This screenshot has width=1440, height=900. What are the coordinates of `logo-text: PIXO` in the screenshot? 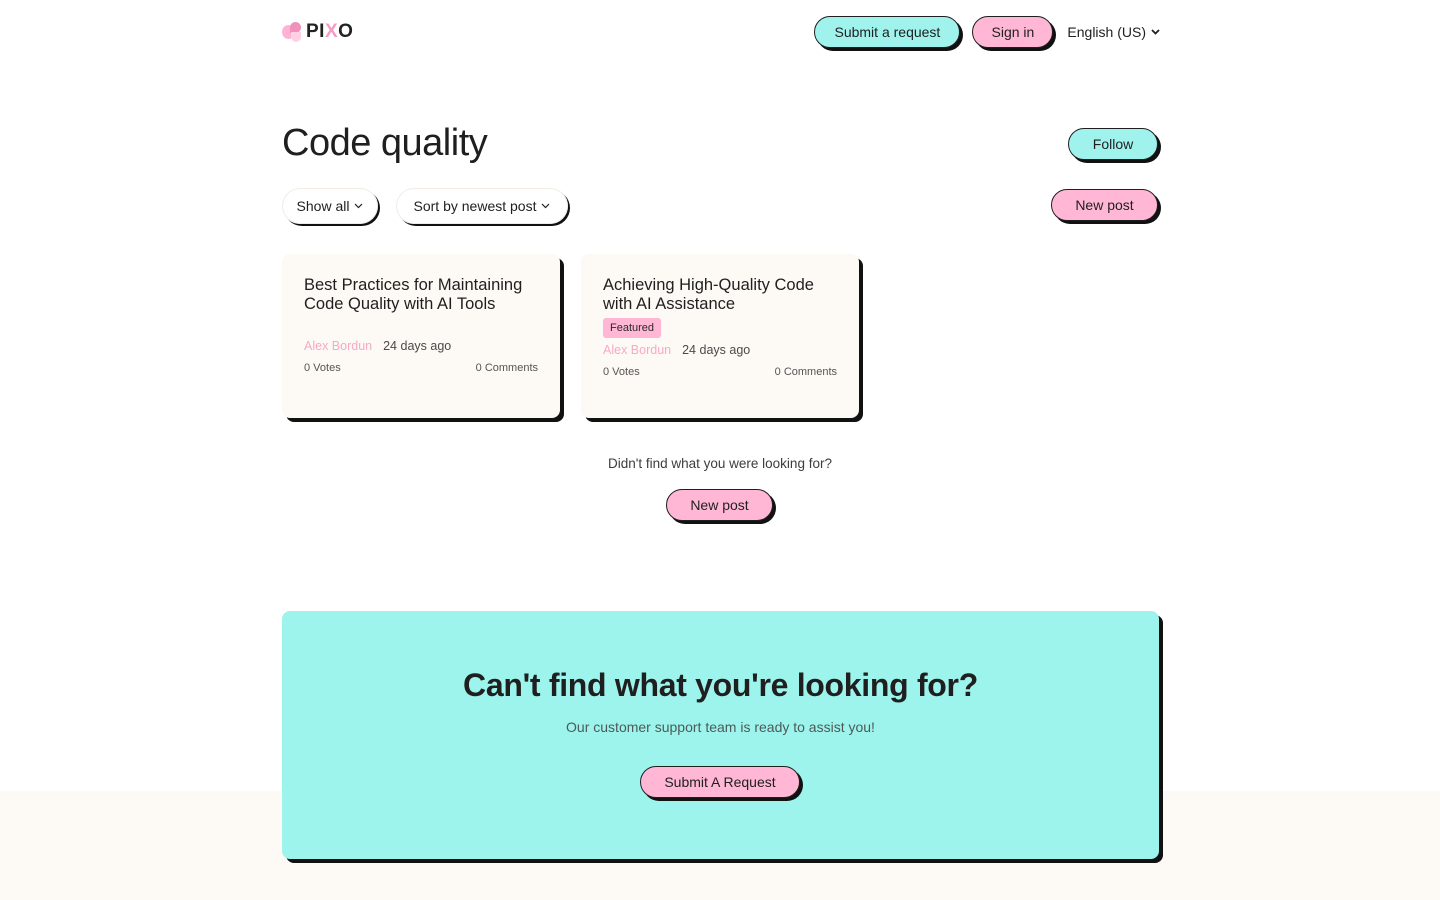 It's located at (330, 31).